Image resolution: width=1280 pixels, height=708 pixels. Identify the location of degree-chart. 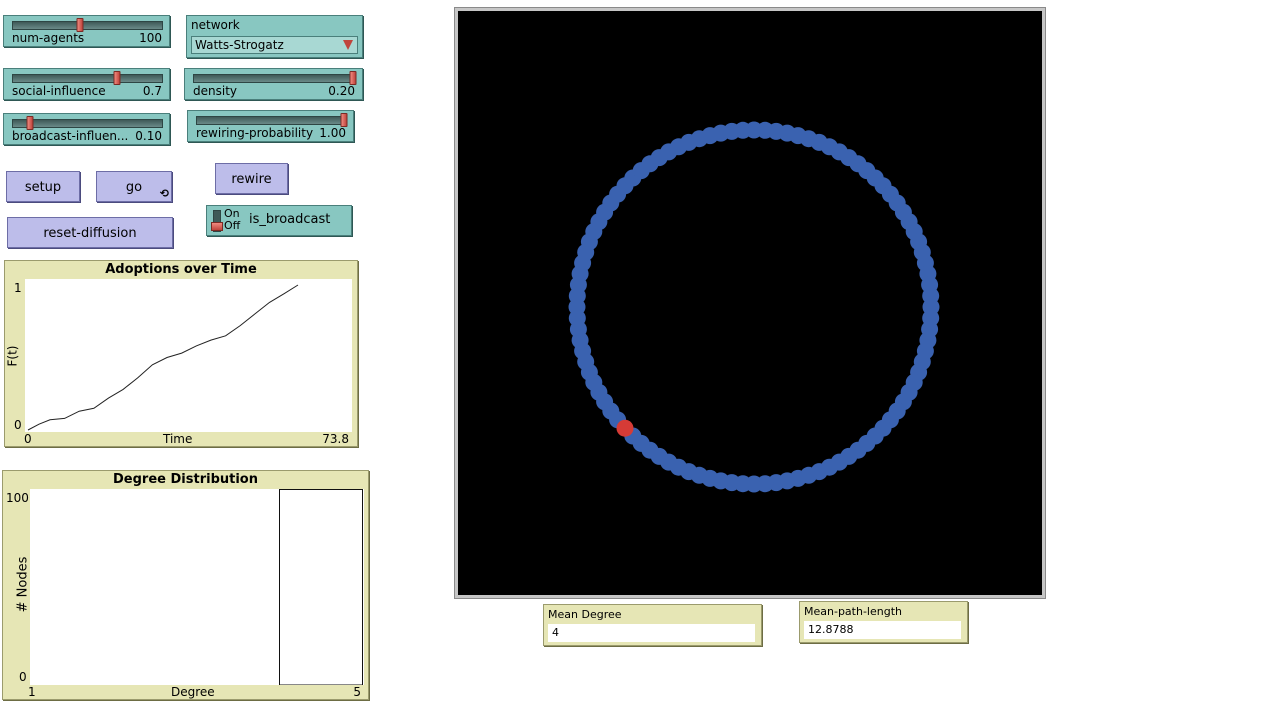
(321, 587).